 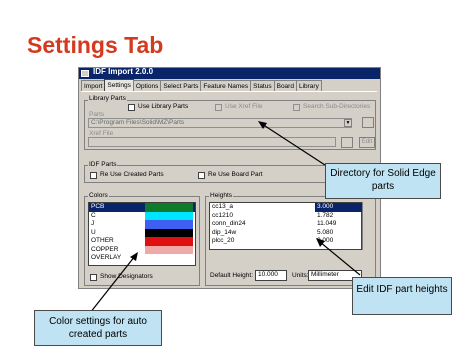 I want to click on directory-arrow, so click(x=293, y=144).